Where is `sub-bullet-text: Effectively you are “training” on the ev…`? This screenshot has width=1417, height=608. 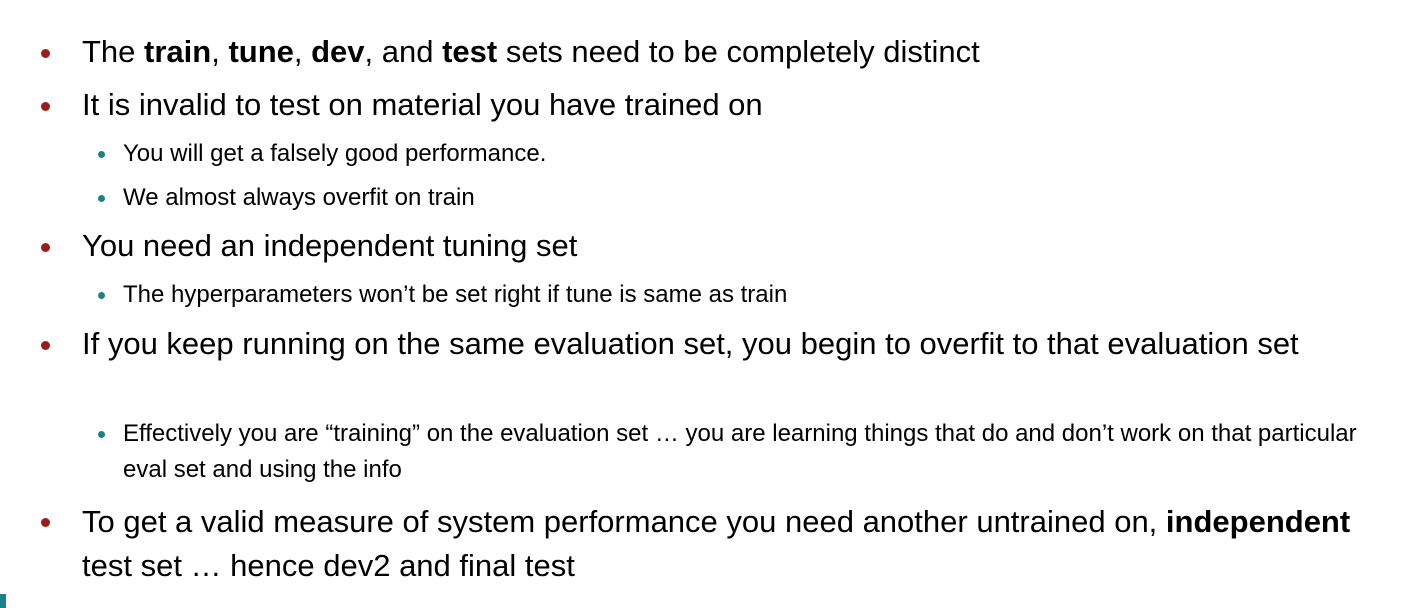 sub-bullet-text: Effectively you are “training” on the ev… is located at coordinates (740, 451).